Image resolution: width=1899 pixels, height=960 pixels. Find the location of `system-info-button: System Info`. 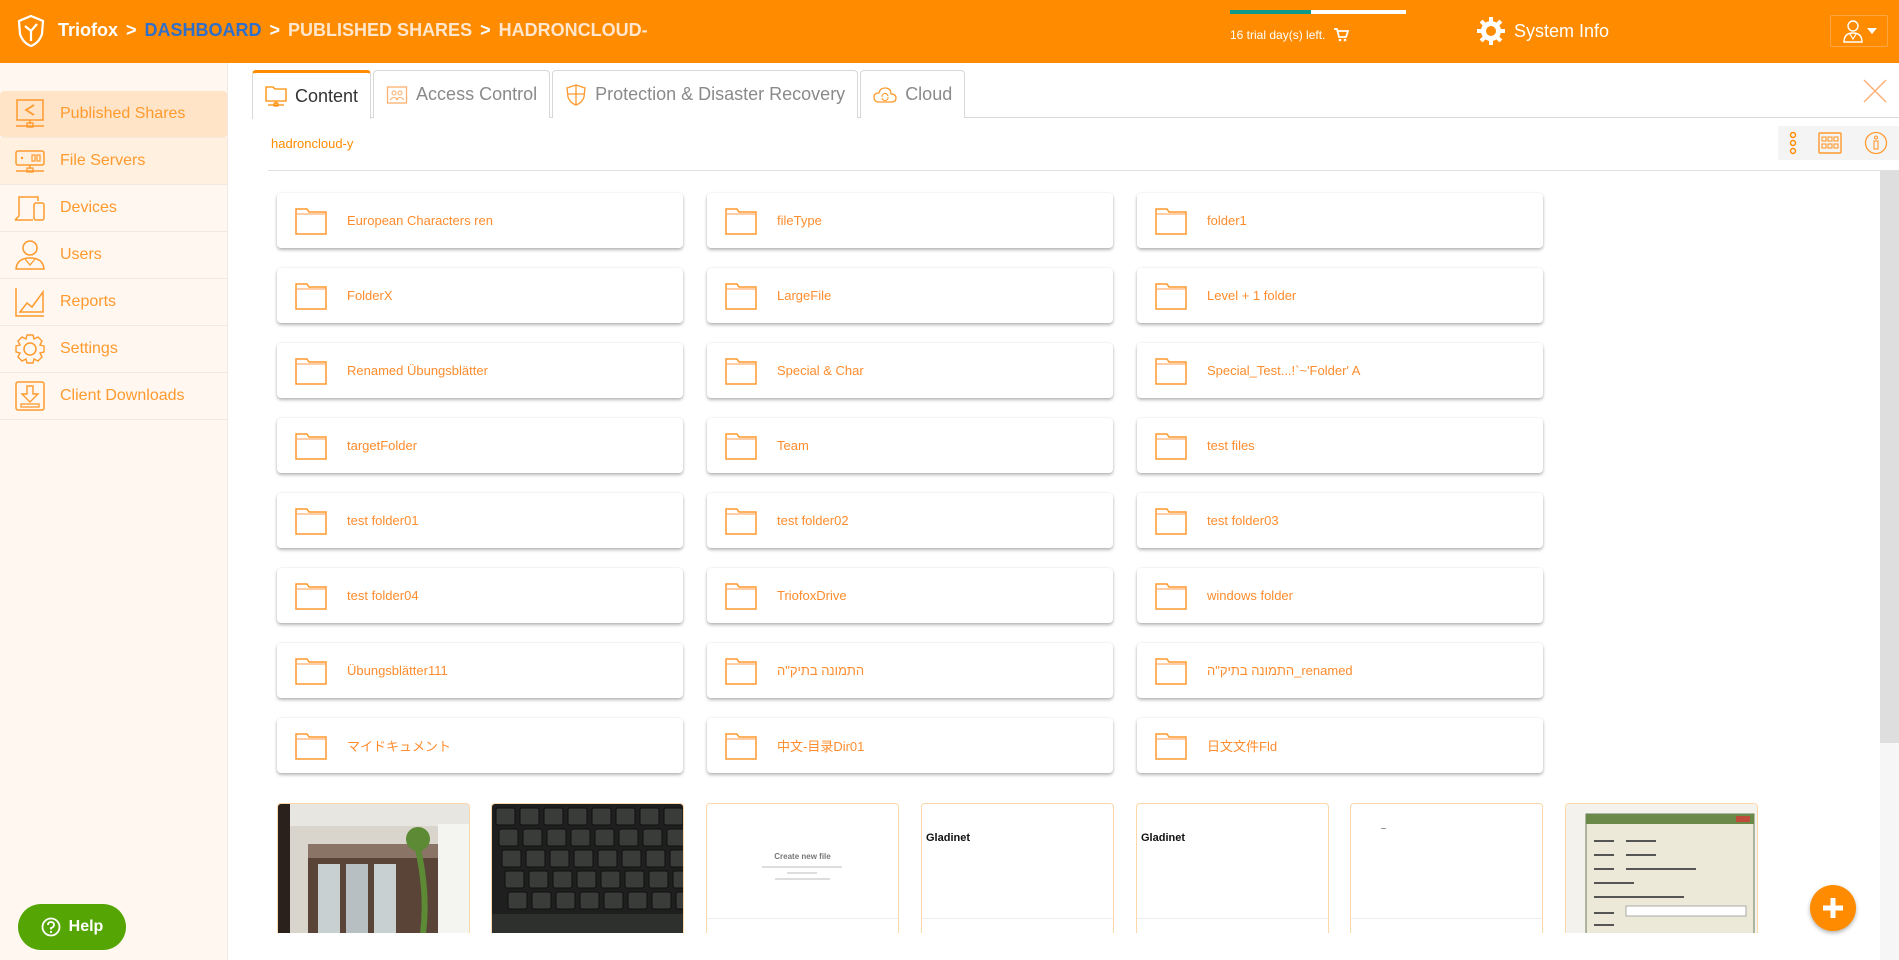

system-info-button: System Info is located at coordinates (1542, 31).